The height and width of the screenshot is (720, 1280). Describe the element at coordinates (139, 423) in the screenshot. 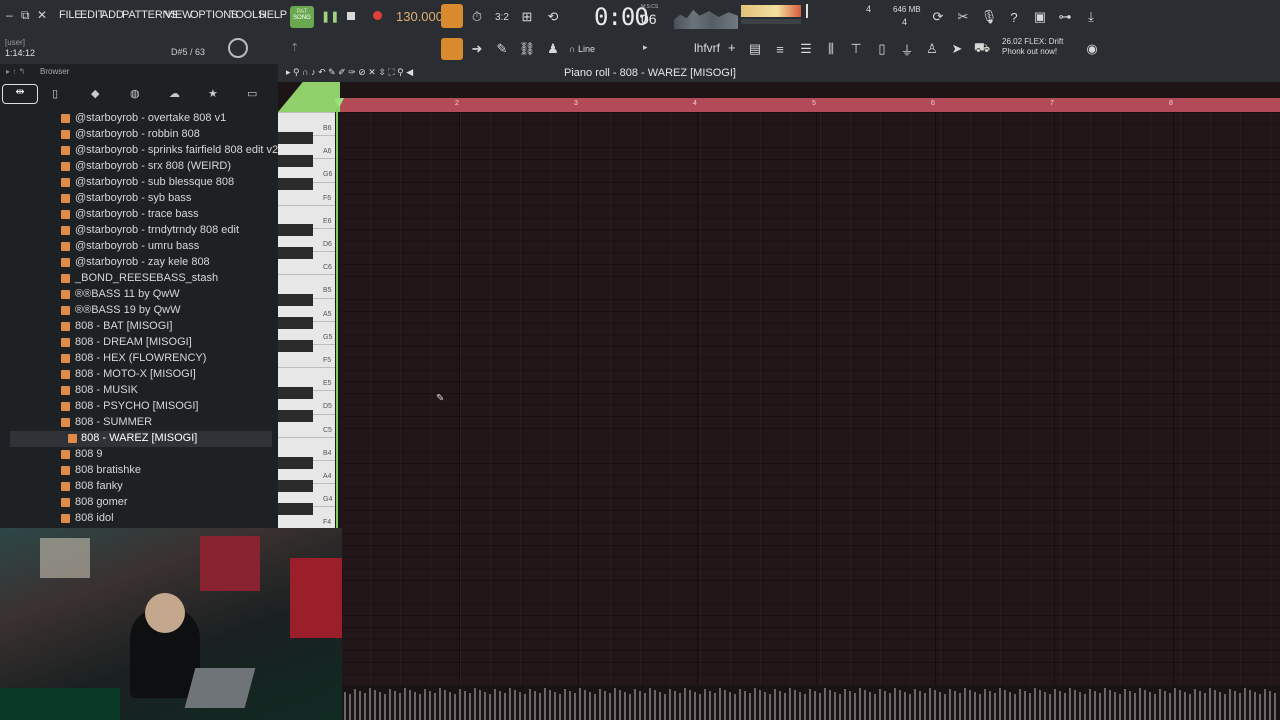

I see `browser-item: 808 - SUMMER` at that location.